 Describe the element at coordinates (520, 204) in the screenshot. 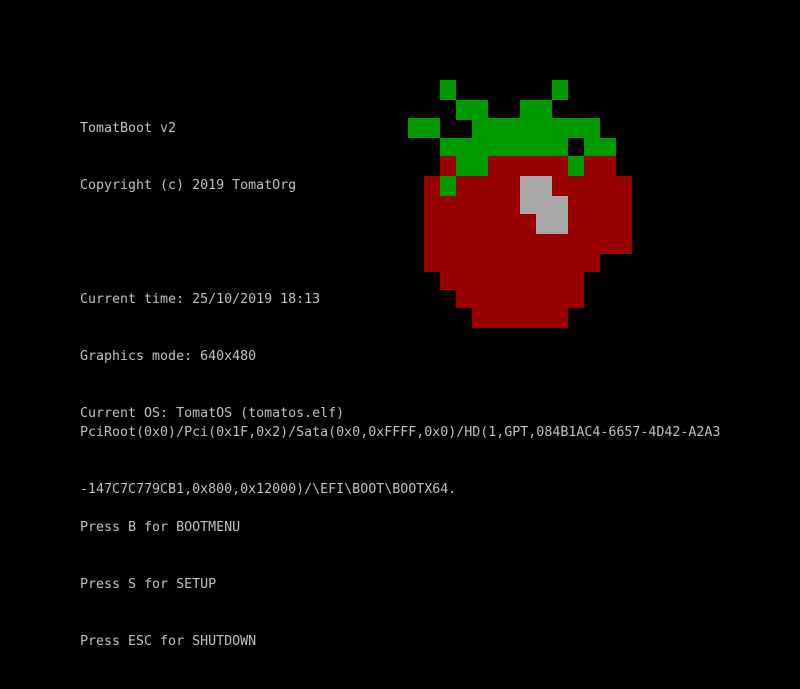

I see `tomato-logo-icon` at that location.